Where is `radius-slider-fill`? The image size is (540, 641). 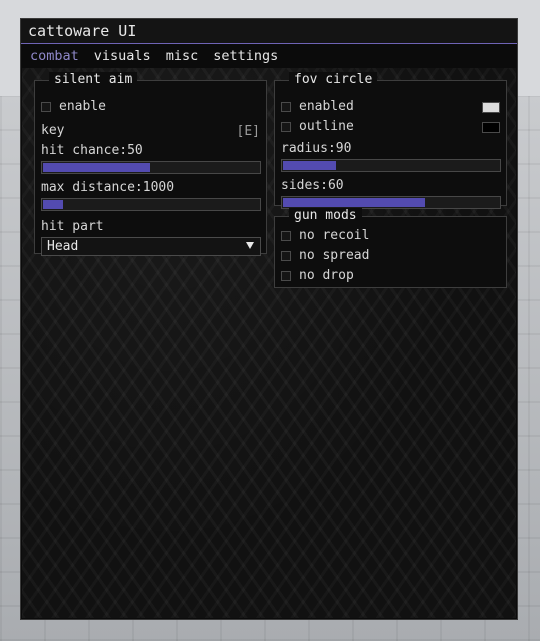
radius-slider-fill is located at coordinates (309, 165).